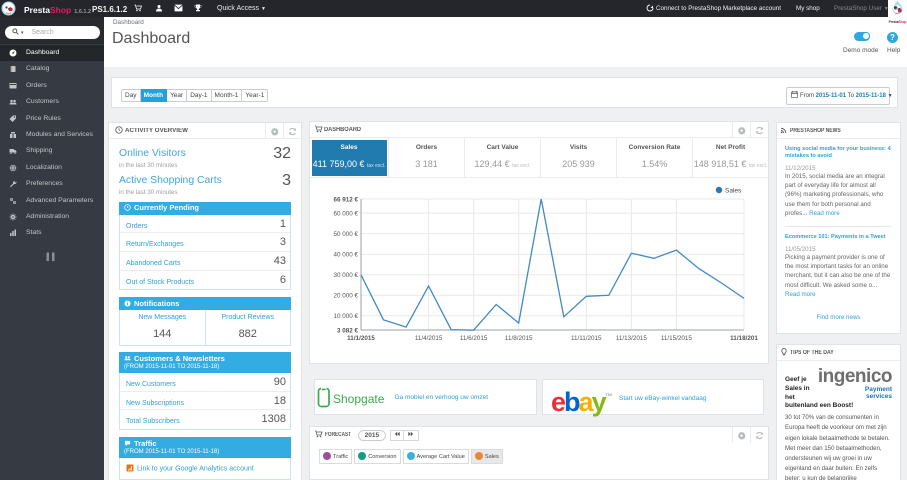  What do you see at coordinates (519, 338) in the screenshot?
I see `svg-text: 11/8/2015` at bounding box center [519, 338].